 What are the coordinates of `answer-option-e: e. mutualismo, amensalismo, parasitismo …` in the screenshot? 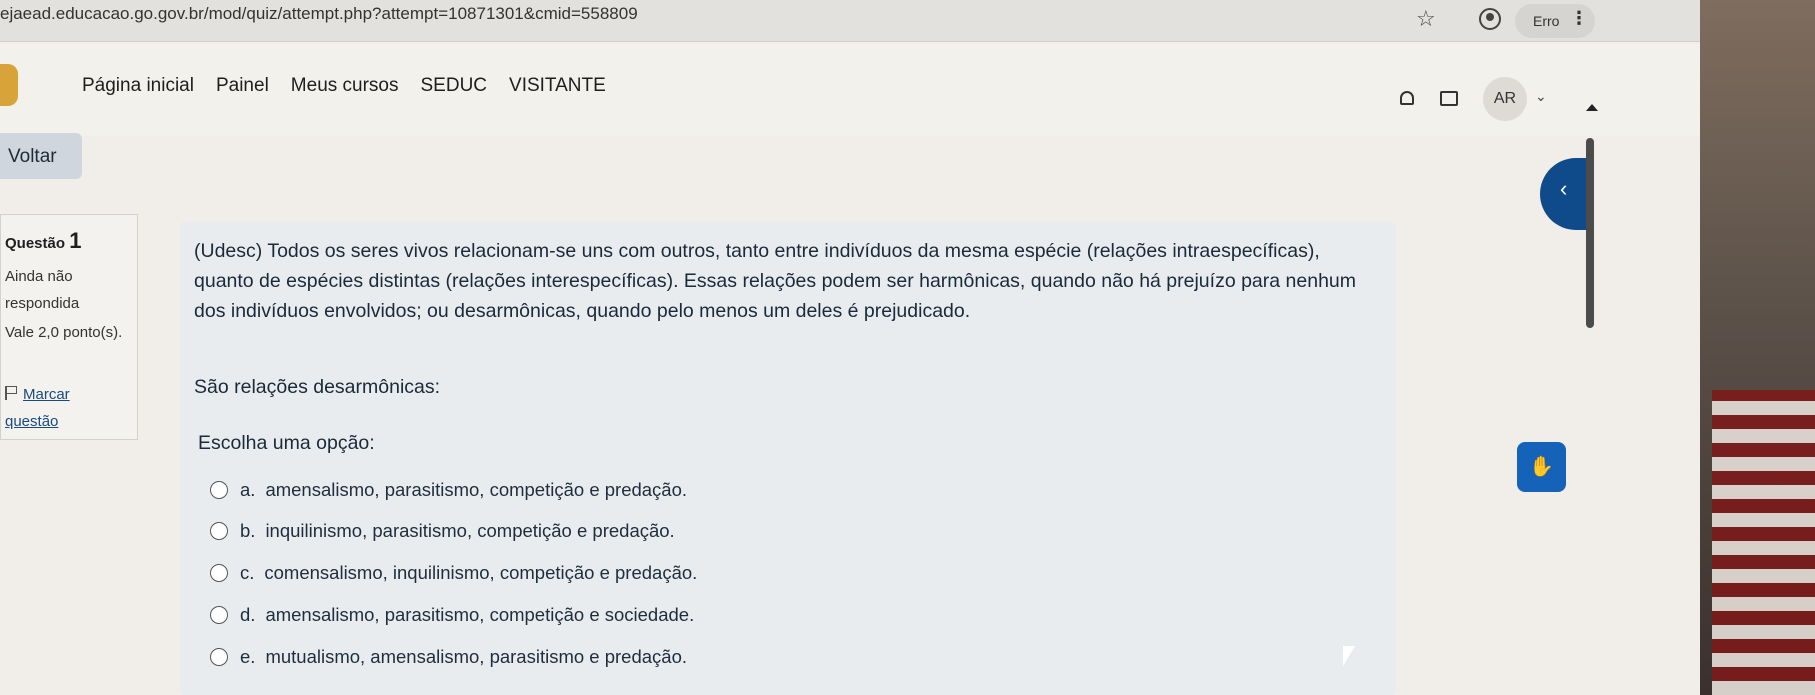 It's located at (448, 657).